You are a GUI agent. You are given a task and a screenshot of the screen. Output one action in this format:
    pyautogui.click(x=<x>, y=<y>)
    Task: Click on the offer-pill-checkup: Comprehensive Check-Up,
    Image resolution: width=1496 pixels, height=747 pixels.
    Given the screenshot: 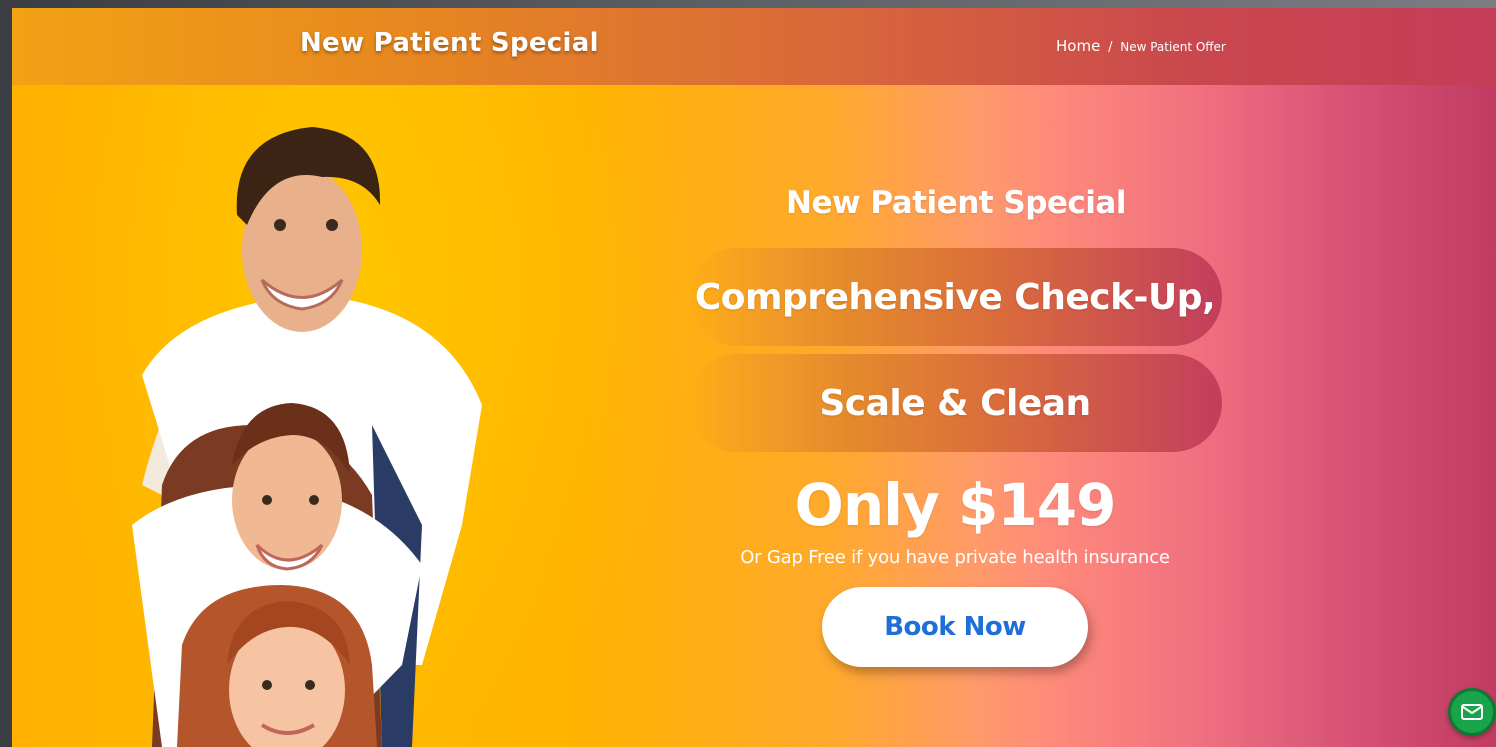 What is the action you would take?
    pyautogui.click(x=955, y=297)
    